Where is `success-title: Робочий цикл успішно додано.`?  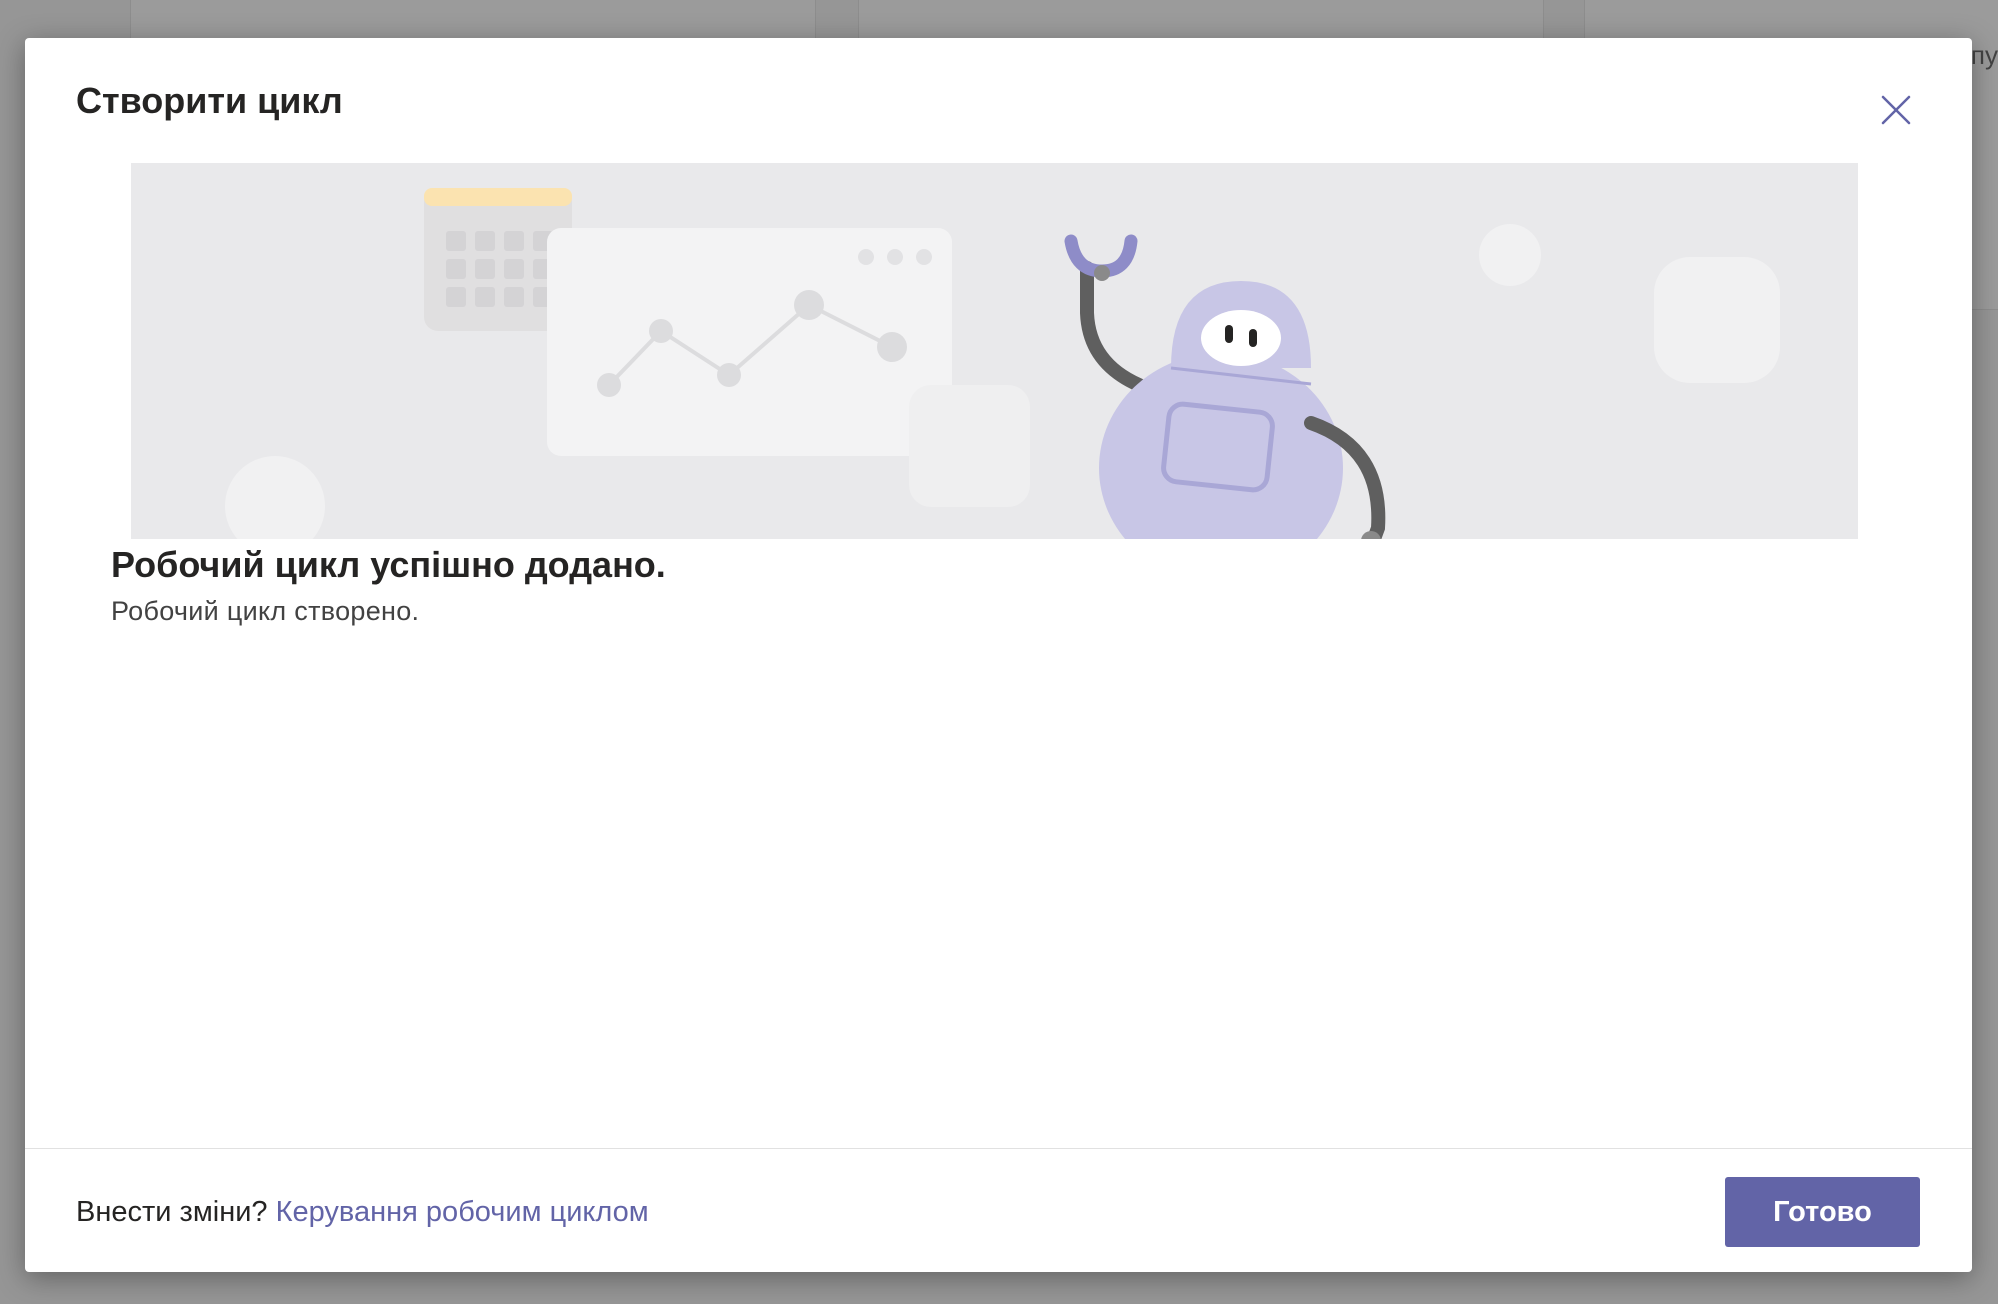 success-title: Робочий цикл успішно додано. is located at coordinates (388, 564).